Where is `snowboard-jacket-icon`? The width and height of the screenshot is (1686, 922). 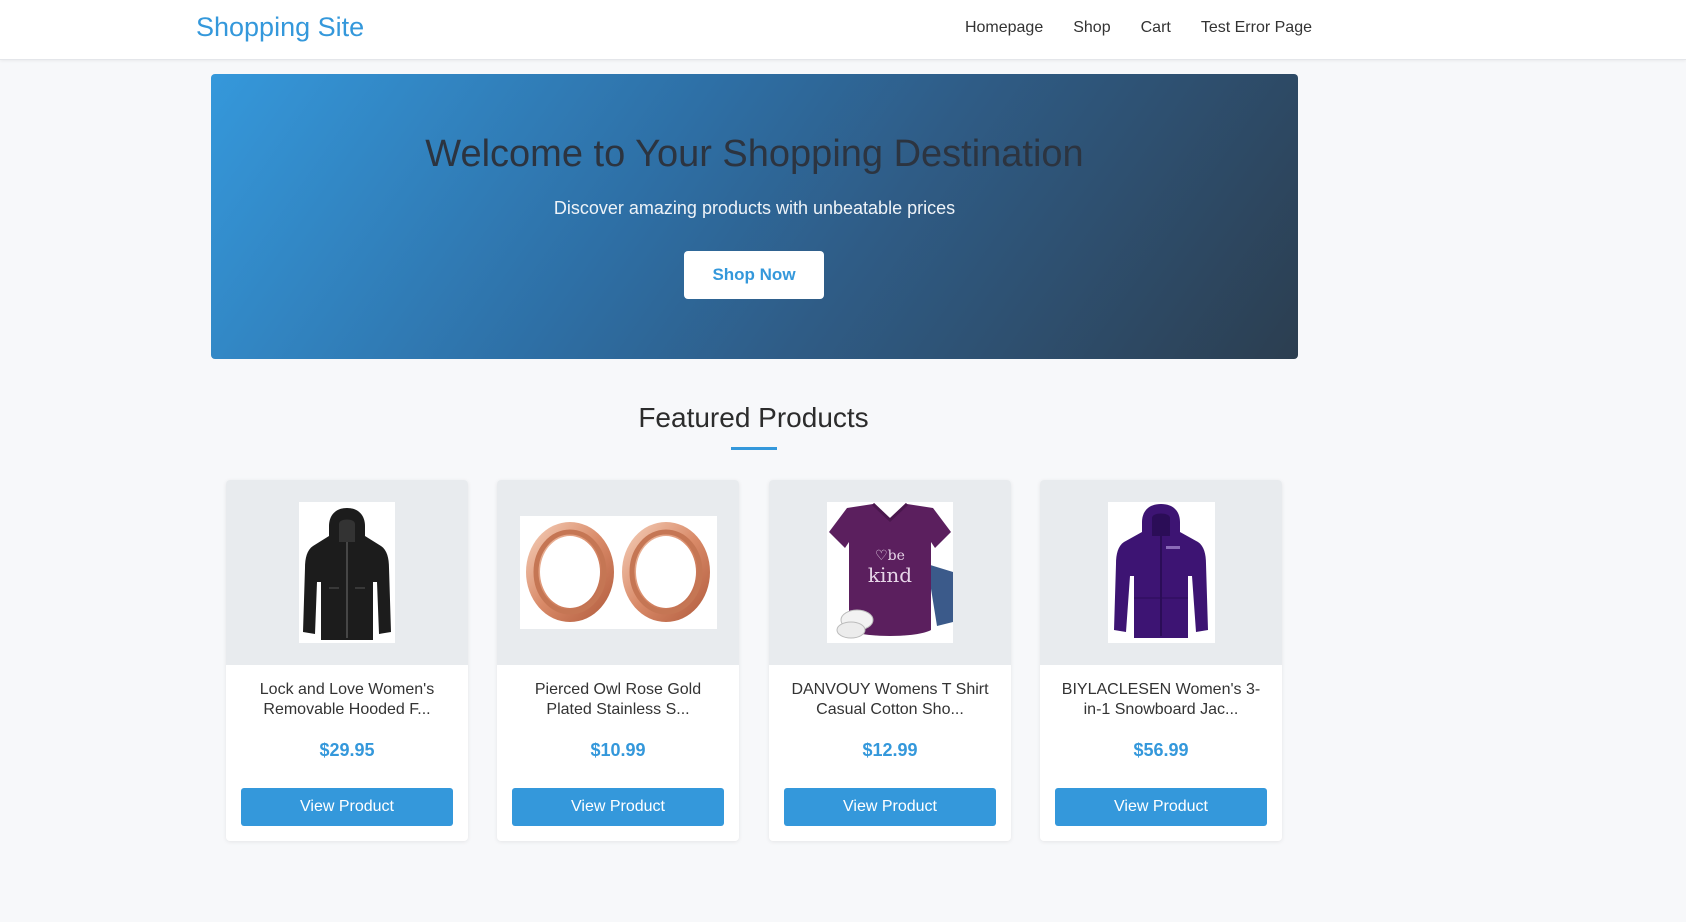 snowboard-jacket-icon is located at coordinates (1161, 572).